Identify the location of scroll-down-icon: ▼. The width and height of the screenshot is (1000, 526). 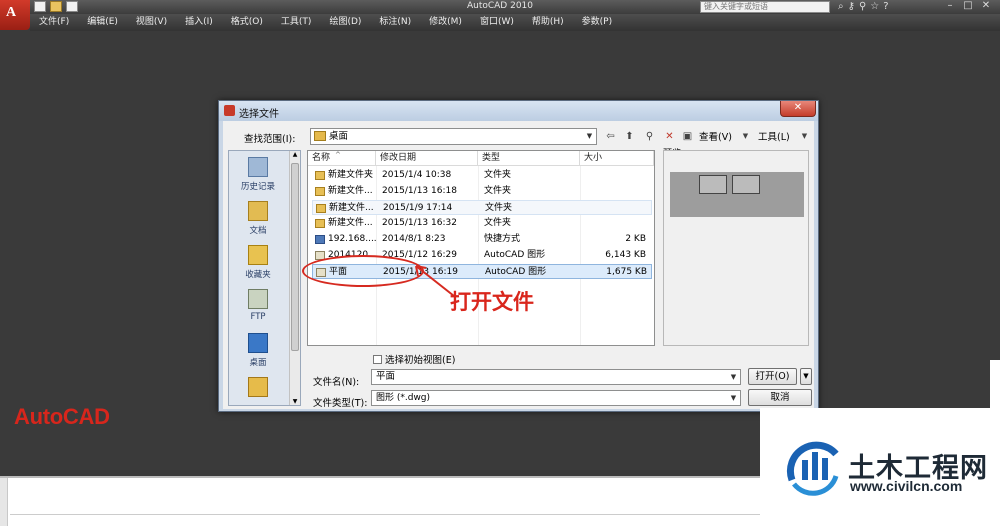
(295, 401).